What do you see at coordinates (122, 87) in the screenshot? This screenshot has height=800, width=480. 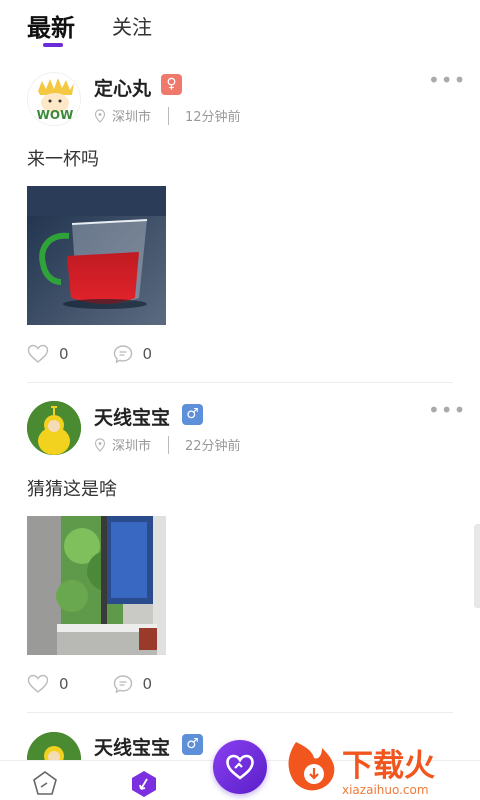 I see `username: 定心丸` at bounding box center [122, 87].